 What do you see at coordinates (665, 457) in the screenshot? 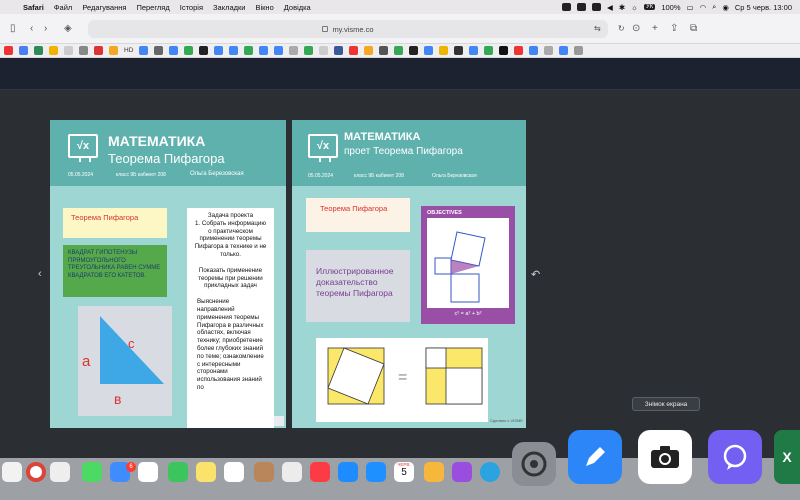
I see `dock-screenshot-icon` at bounding box center [665, 457].